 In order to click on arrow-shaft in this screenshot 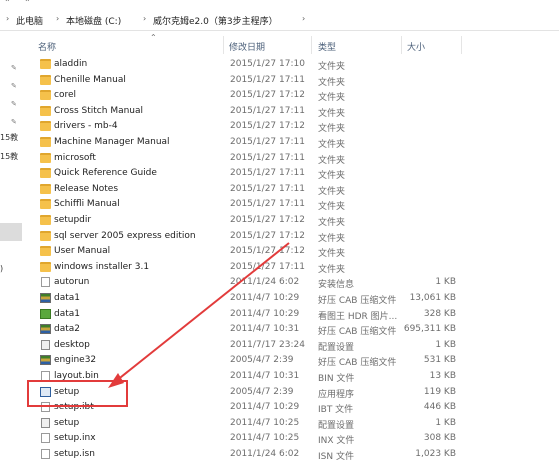, I will do `click(202, 312)`.